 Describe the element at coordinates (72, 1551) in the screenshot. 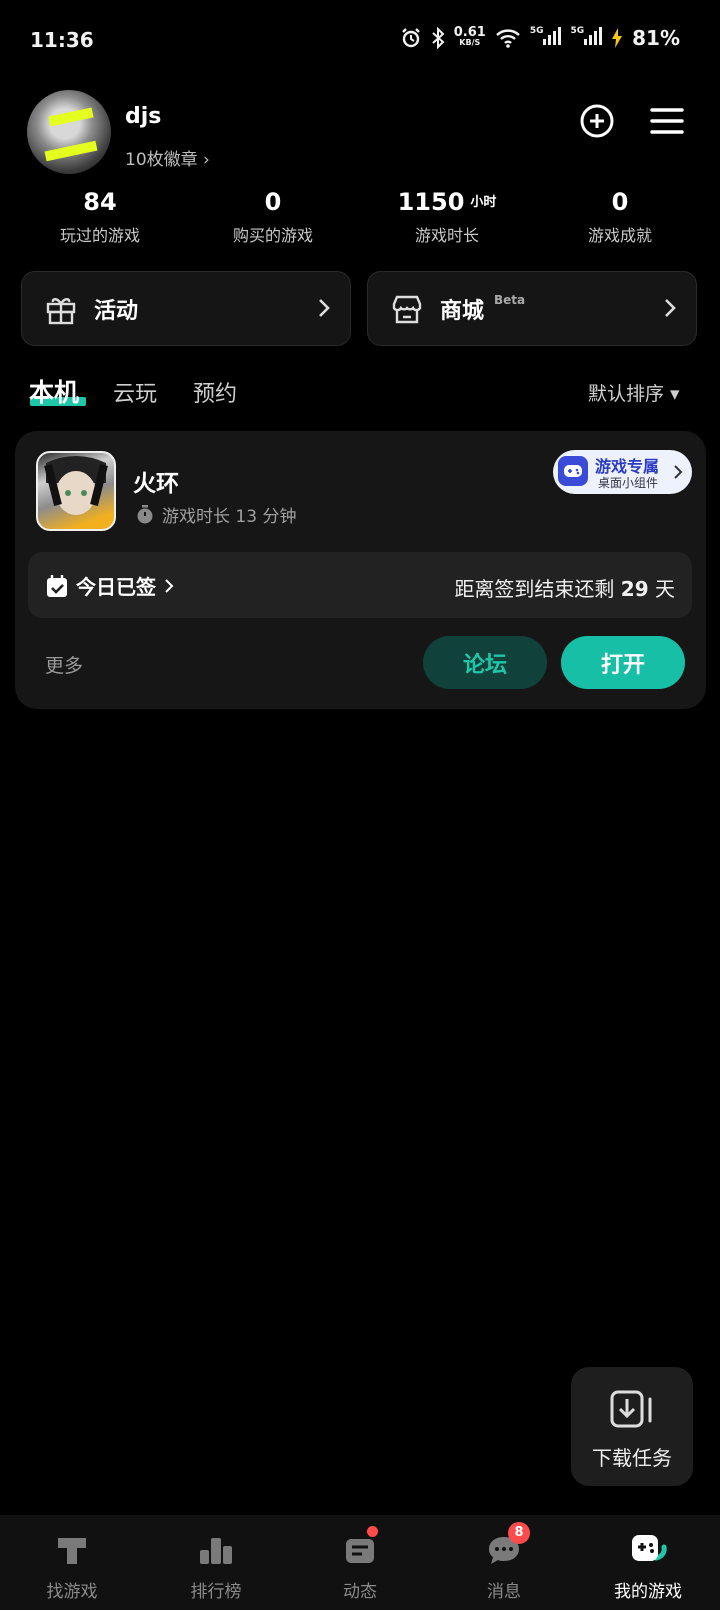

I see `find-games-icon` at that location.